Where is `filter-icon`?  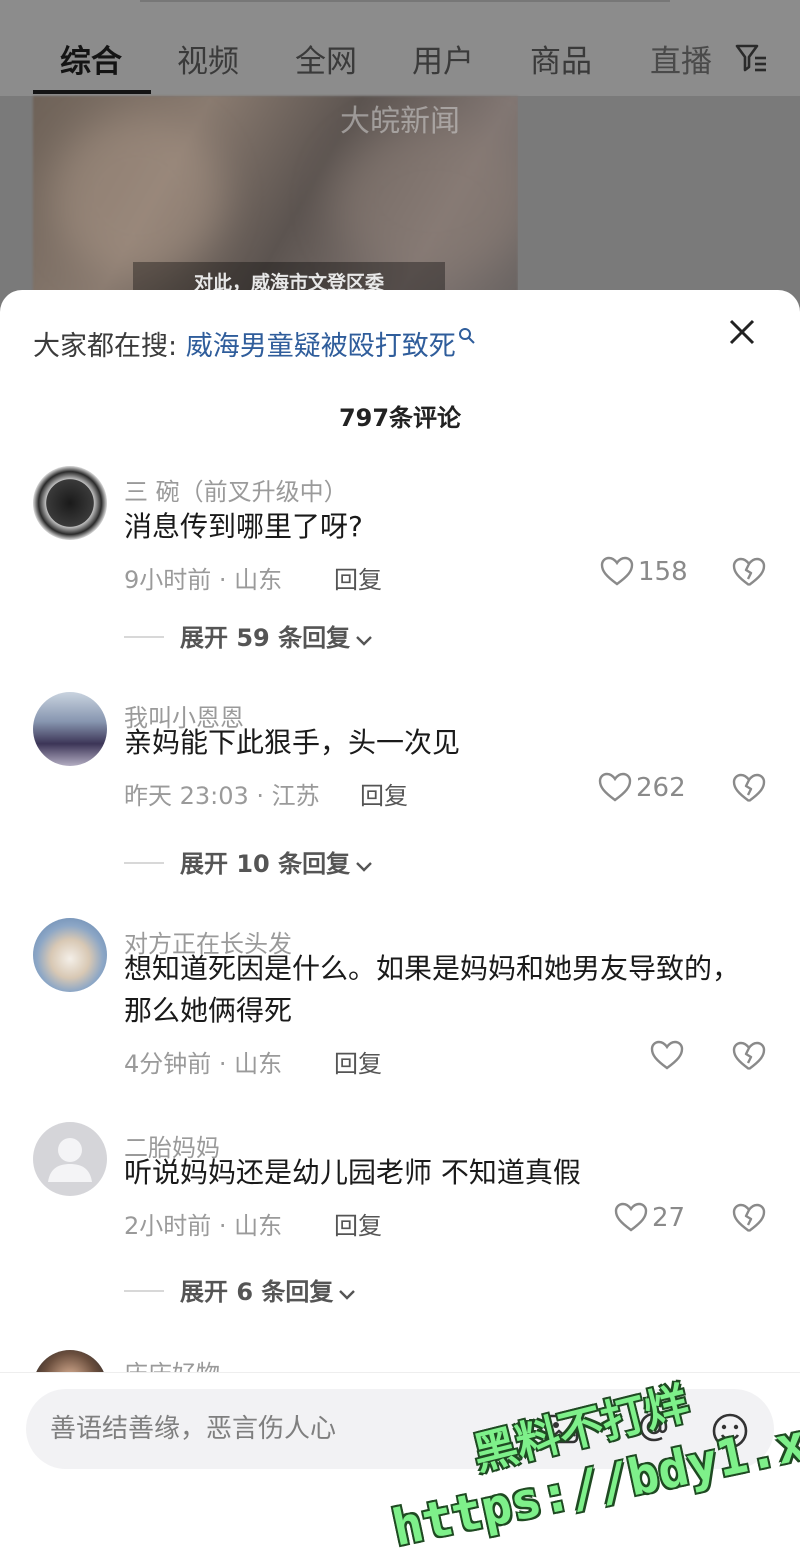 filter-icon is located at coordinates (751, 58).